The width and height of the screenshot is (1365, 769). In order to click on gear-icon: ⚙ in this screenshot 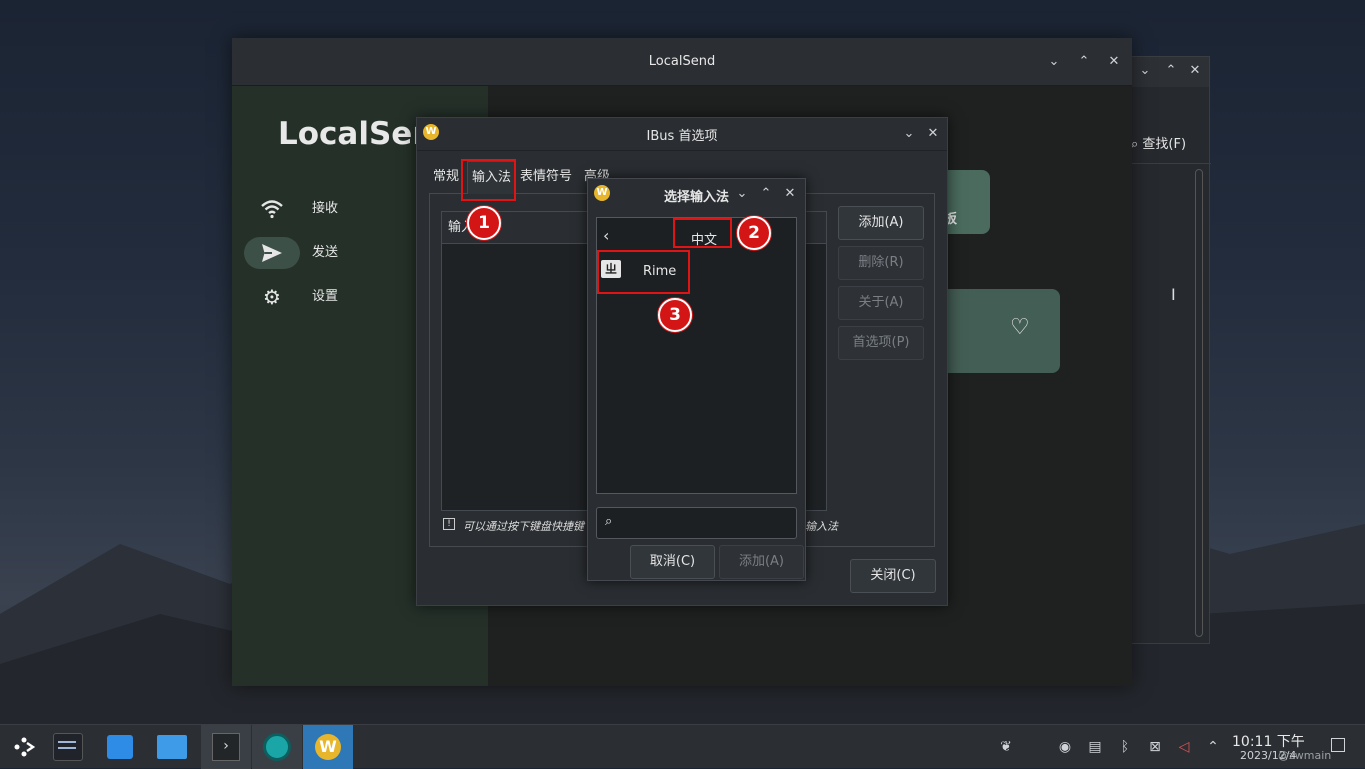, I will do `click(272, 297)`.